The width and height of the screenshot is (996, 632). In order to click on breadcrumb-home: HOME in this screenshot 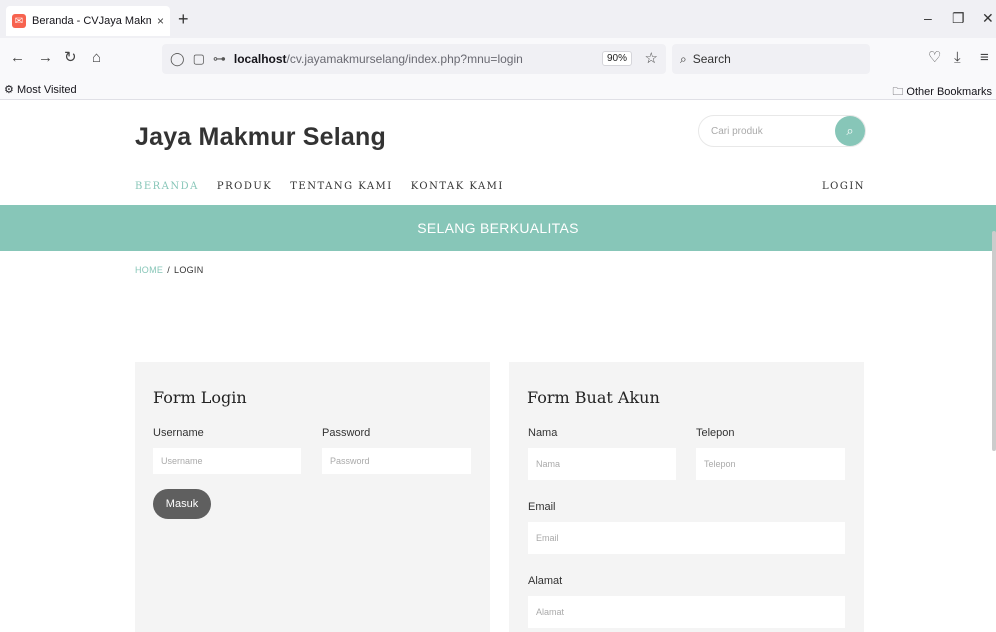, I will do `click(149, 270)`.